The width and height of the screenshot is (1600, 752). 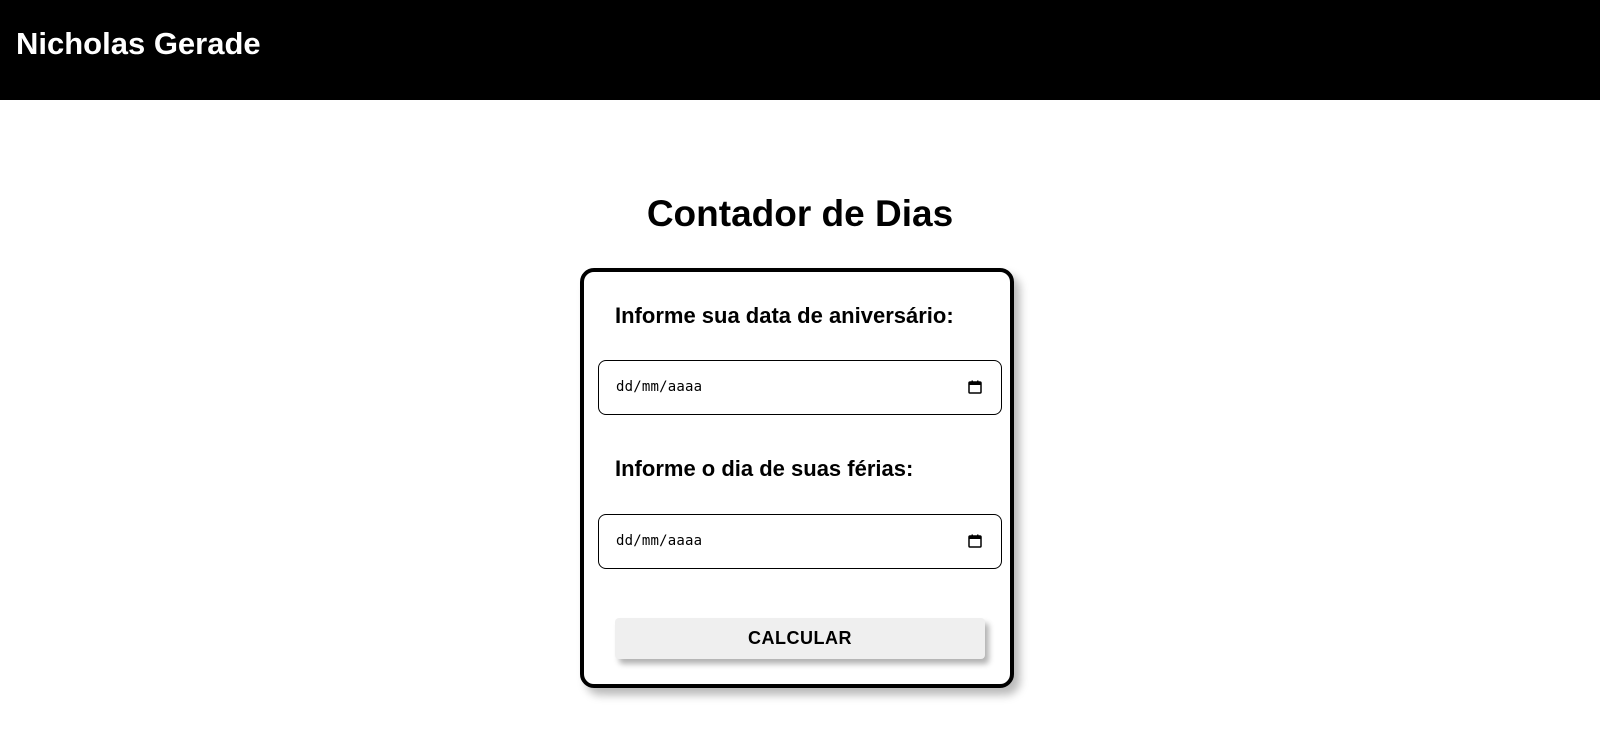 I want to click on birthday-date-input: dd/mm/aaaa, so click(x=800, y=387).